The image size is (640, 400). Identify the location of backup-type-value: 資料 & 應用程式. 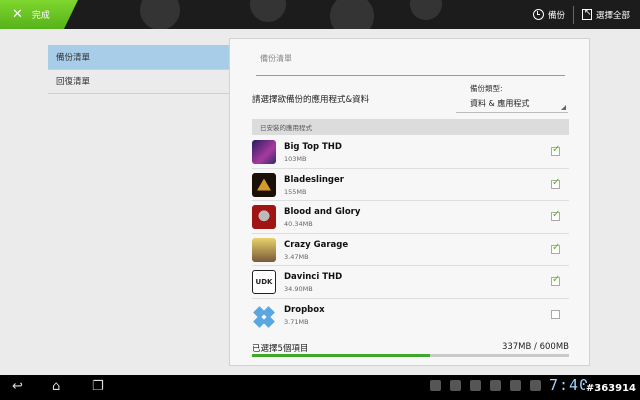
(500, 103).